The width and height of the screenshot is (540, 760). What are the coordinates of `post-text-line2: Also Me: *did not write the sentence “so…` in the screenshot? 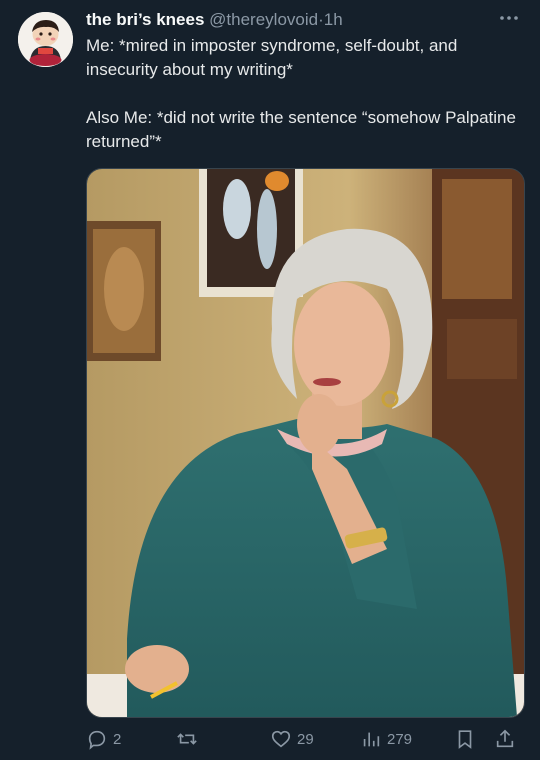 It's located at (301, 129).